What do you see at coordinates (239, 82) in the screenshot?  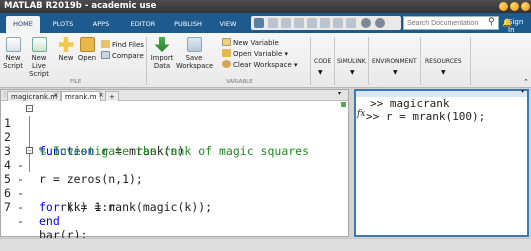 I see `variable-group-label: VARIABLE` at bounding box center [239, 82].